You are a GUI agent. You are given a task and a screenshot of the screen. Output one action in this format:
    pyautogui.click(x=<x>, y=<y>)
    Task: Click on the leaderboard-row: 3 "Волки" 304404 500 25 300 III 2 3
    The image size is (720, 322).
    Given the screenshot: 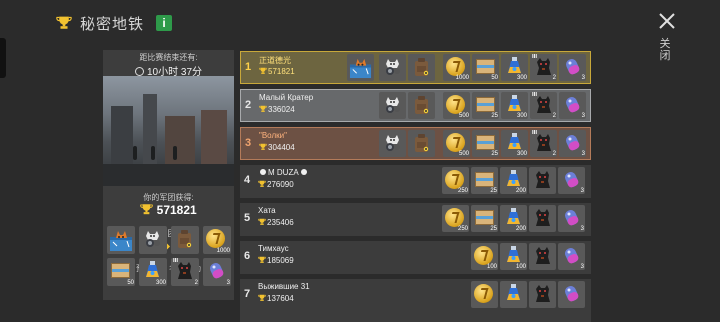 What is the action you would take?
    pyautogui.click(x=415, y=143)
    